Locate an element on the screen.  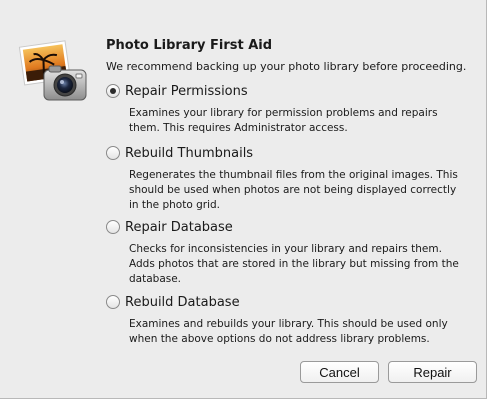
description-line: database. is located at coordinates (155, 279).